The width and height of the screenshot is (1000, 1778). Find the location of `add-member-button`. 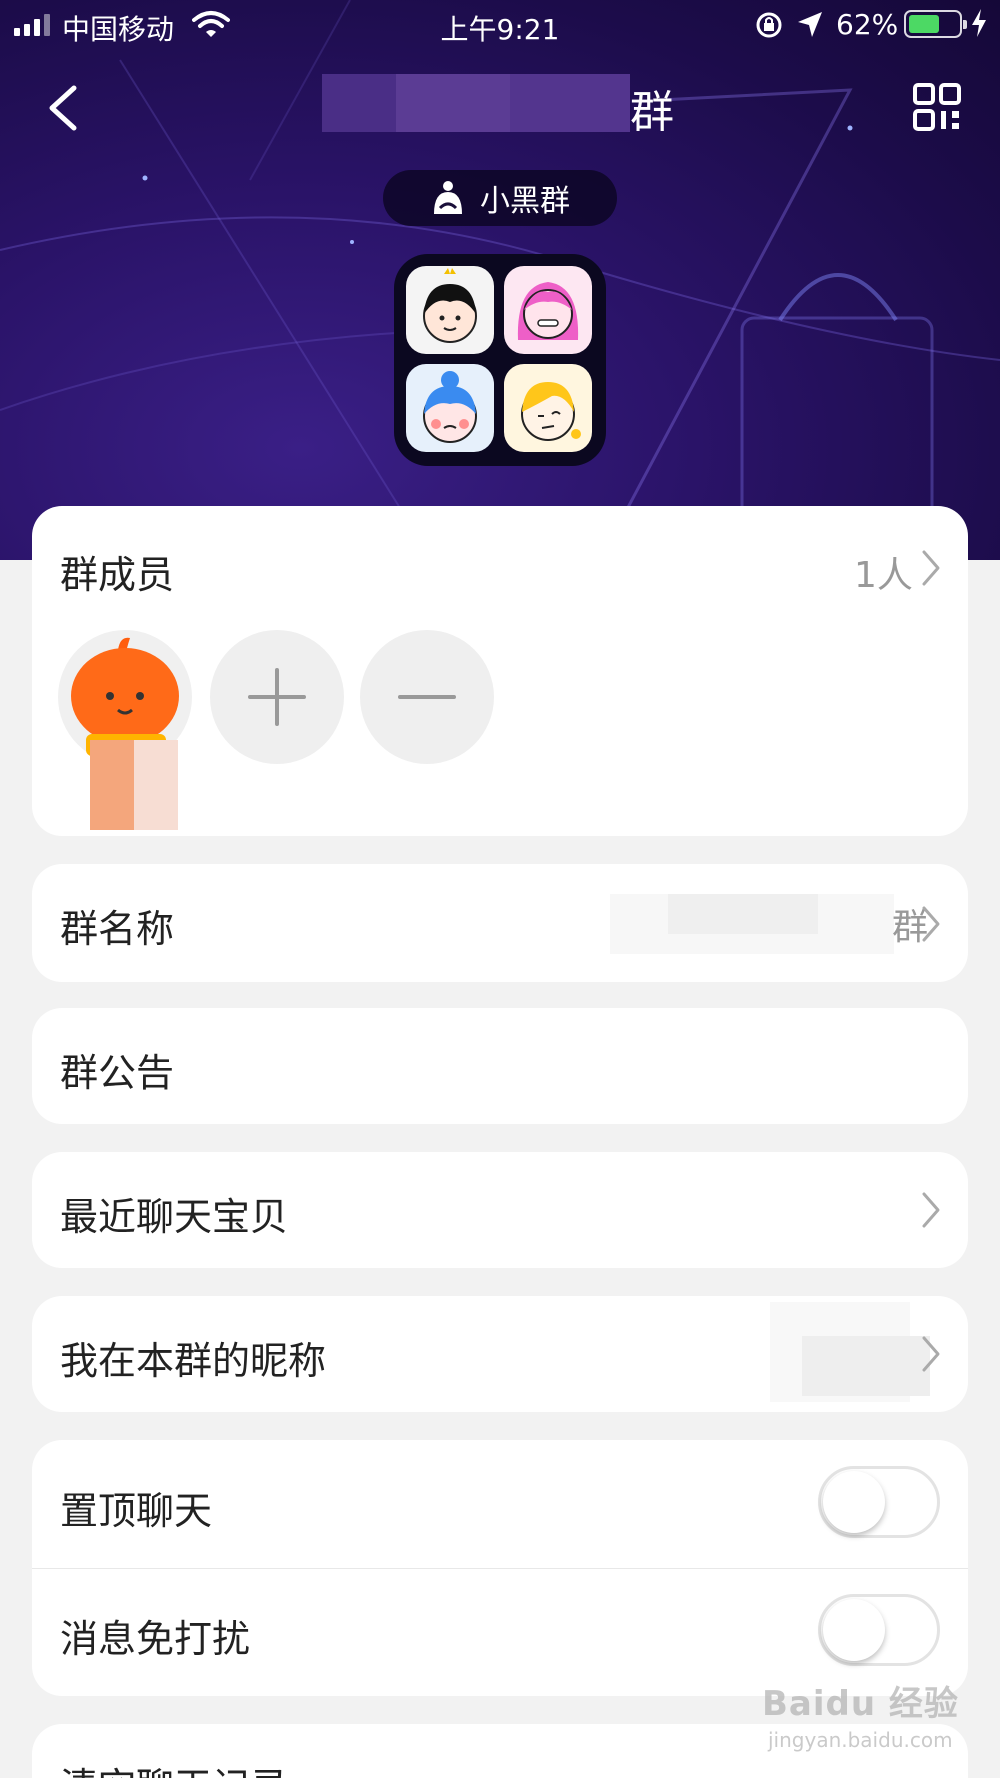

add-member-button is located at coordinates (277, 697).